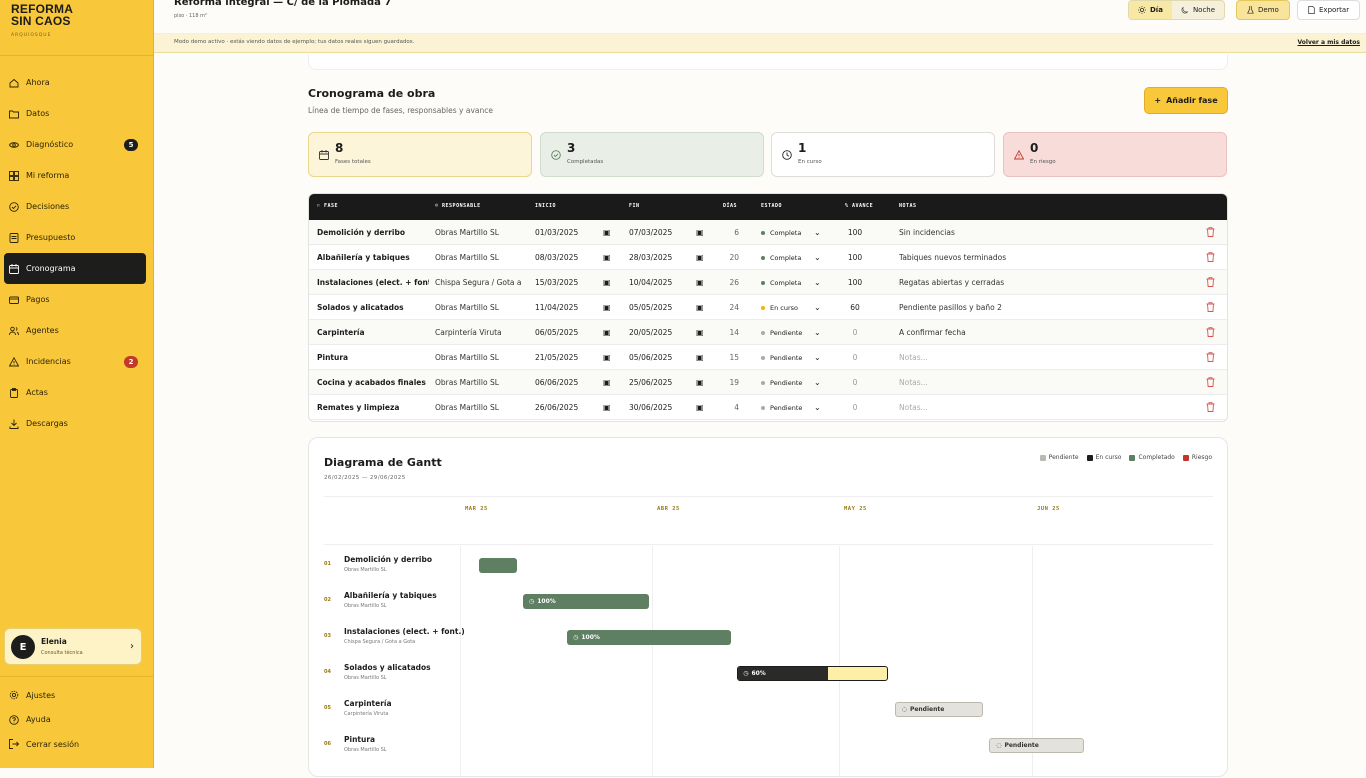 The height and width of the screenshot is (778, 1366). What do you see at coordinates (75, 82) in the screenshot?
I see `sidebar-item-ahora: Ahora` at bounding box center [75, 82].